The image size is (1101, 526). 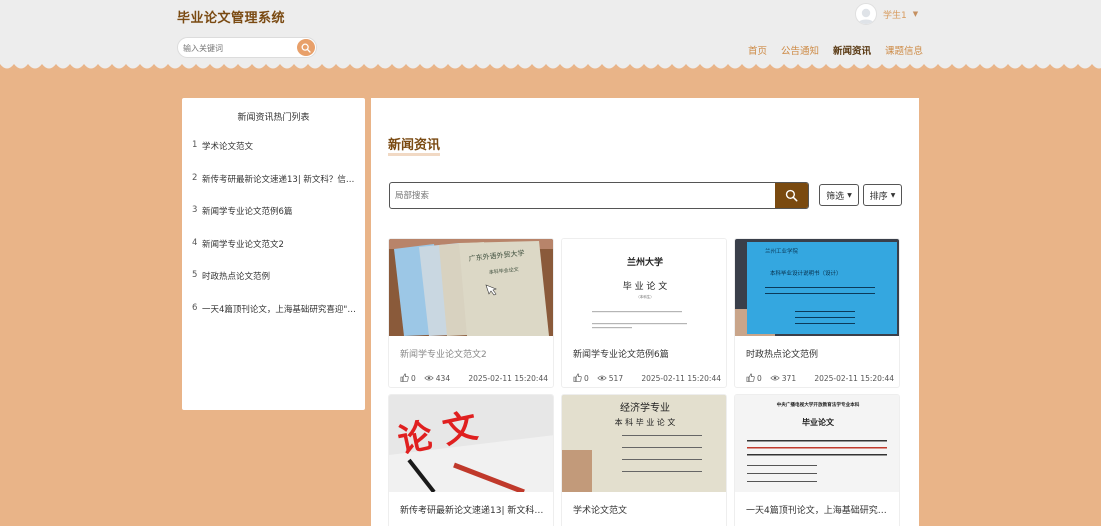 What do you see at coordinates (817, 443) in the screenshot?
I see `news-thumbnail: 中央广播电视大学开放教育法学专业本科 毕业论文` at bounding box center [817, 443].